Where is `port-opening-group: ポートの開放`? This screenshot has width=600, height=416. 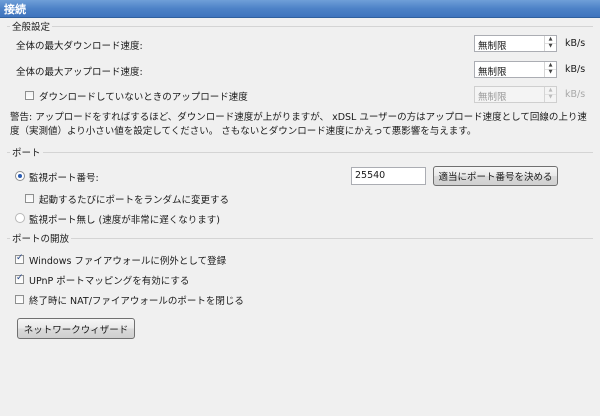 port-opening-group: ポートの開放 is located at coordinates (300, 238).